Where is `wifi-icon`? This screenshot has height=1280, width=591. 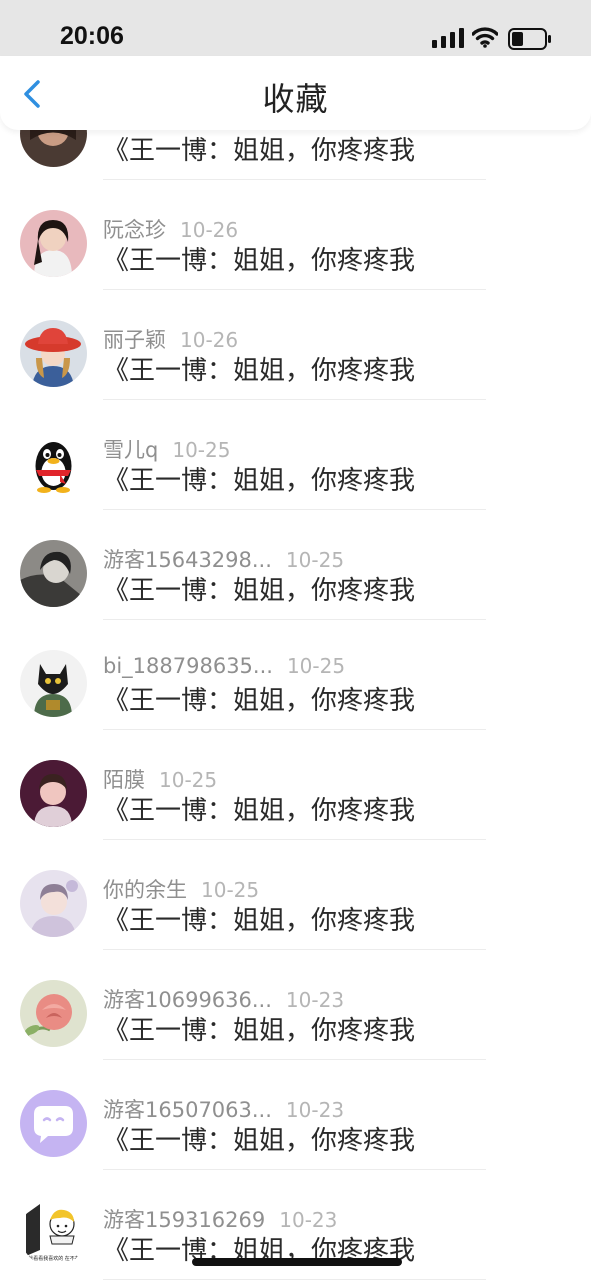 wifi-icon is located at coordinates (485, 37).